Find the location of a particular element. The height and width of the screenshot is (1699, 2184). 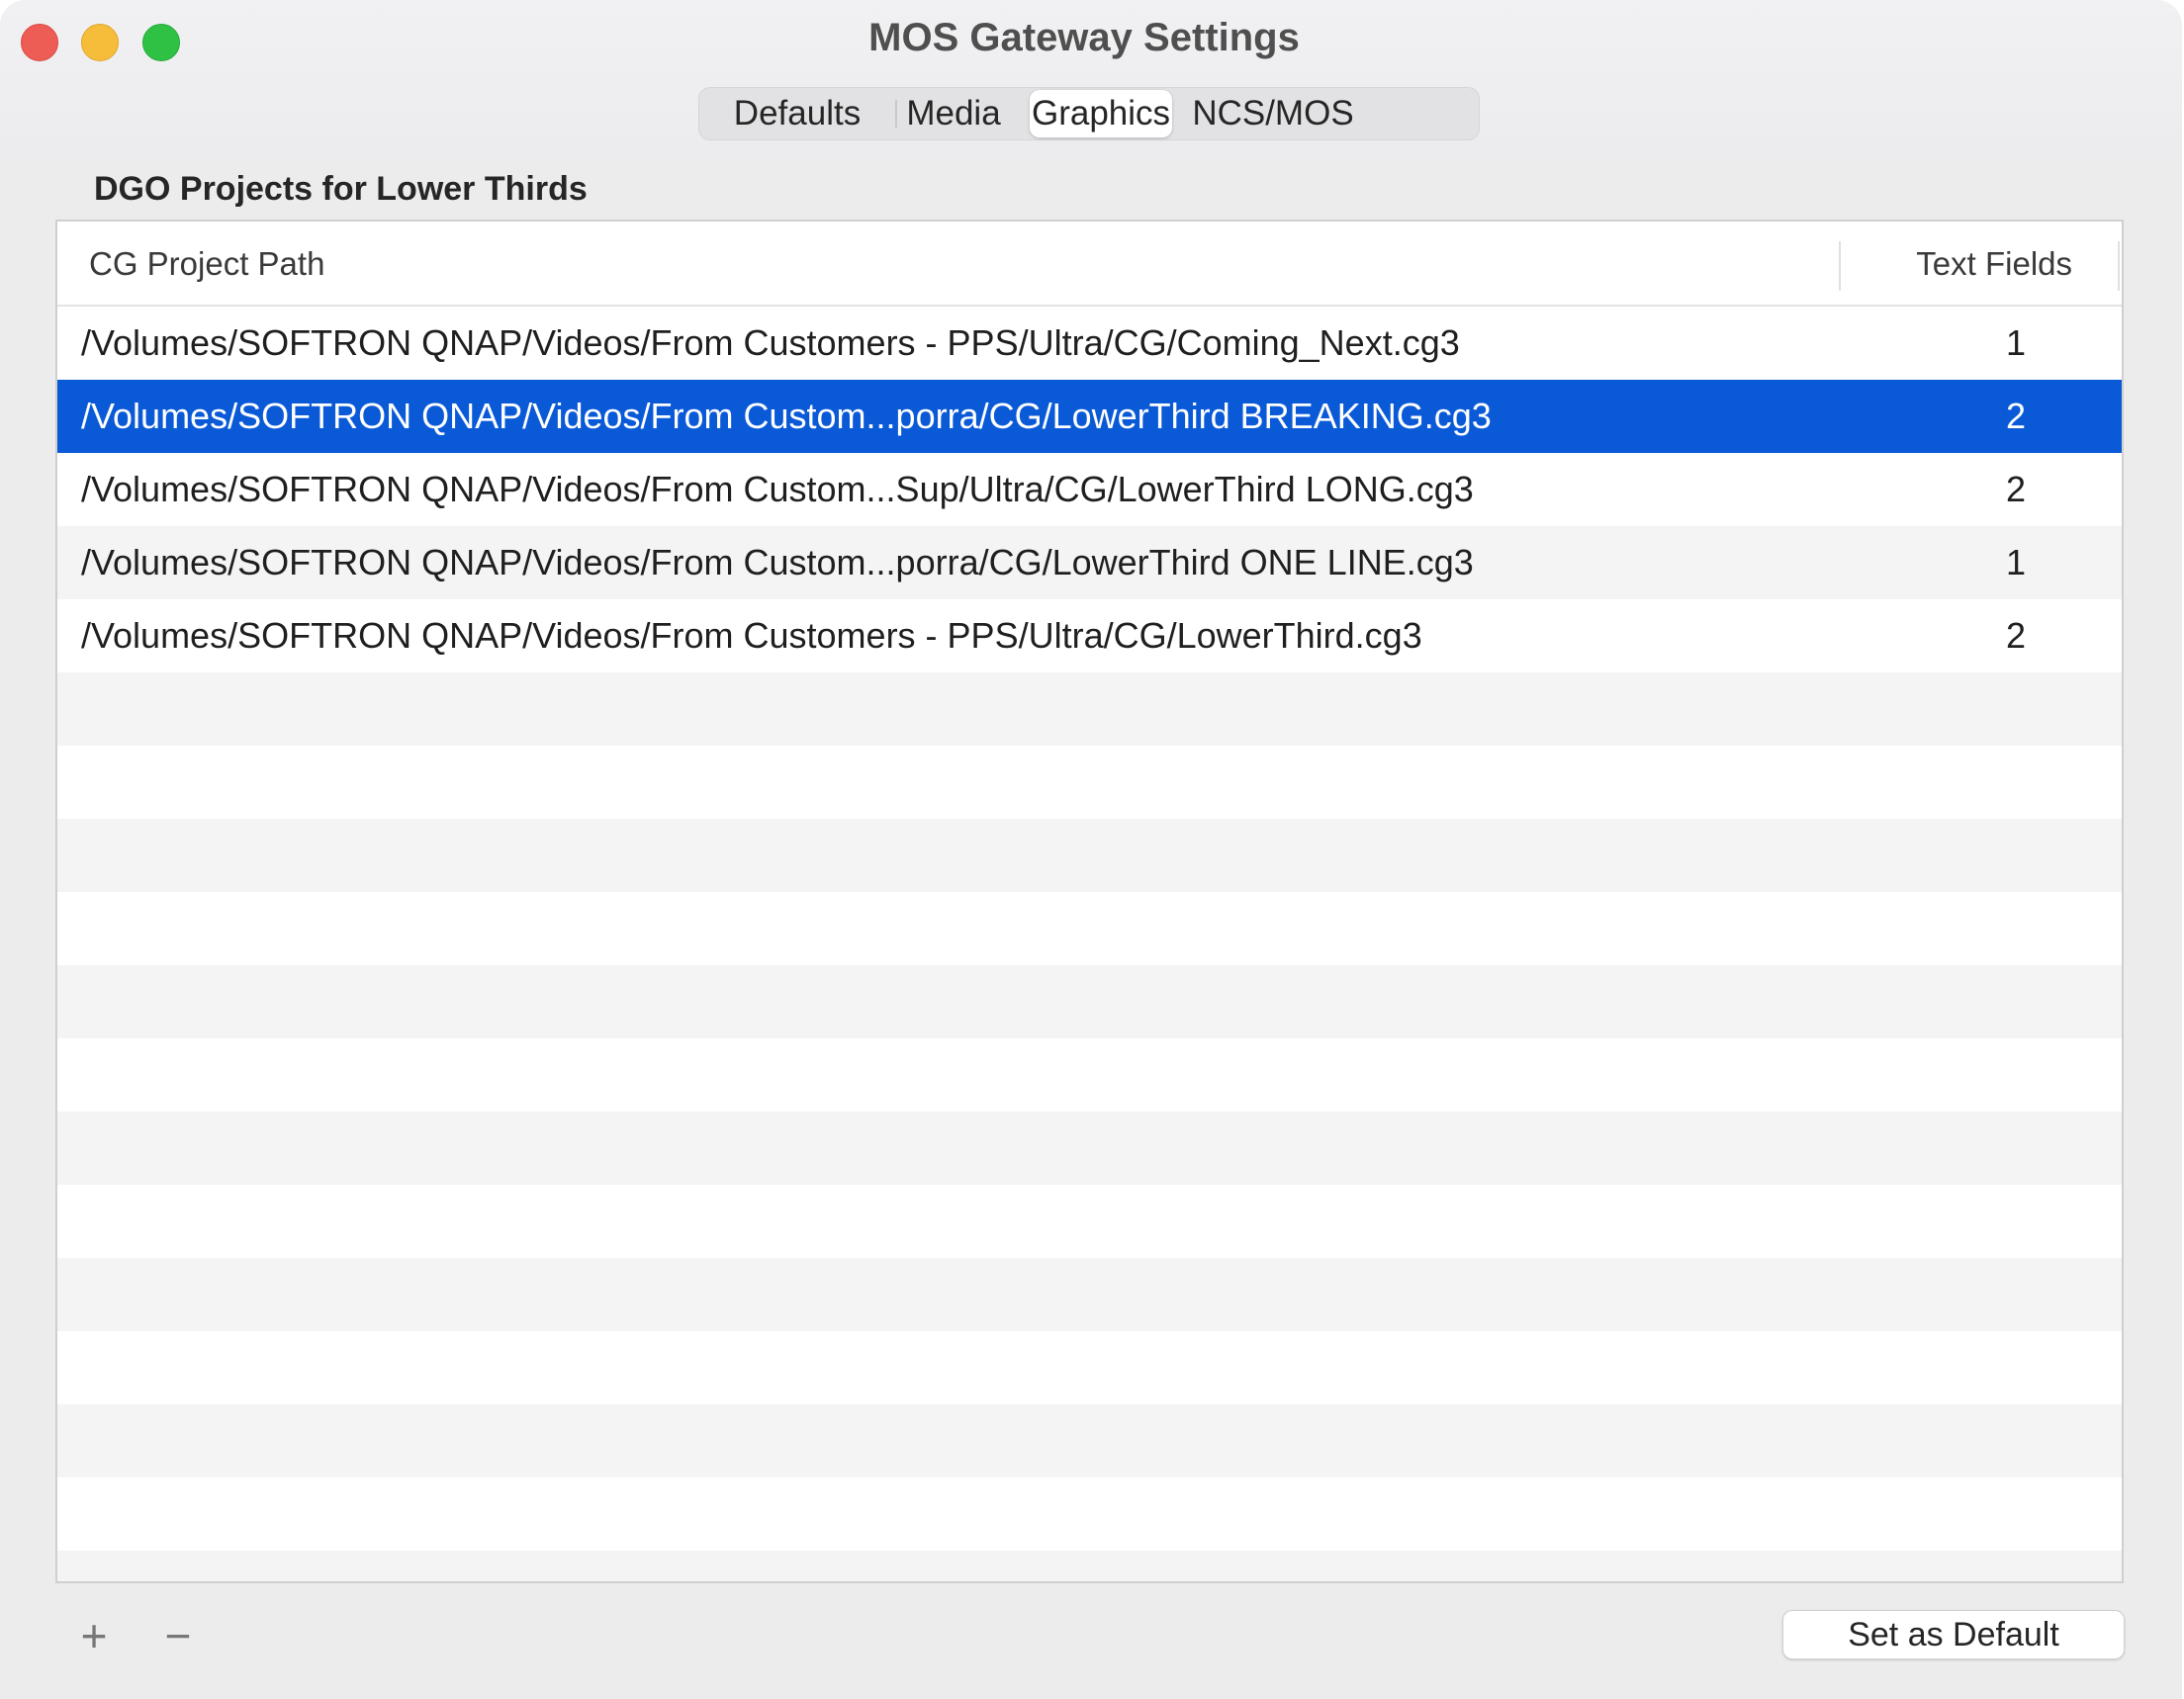

window-title: MOS Gateway Settings is located at coordinates (1084, 37).